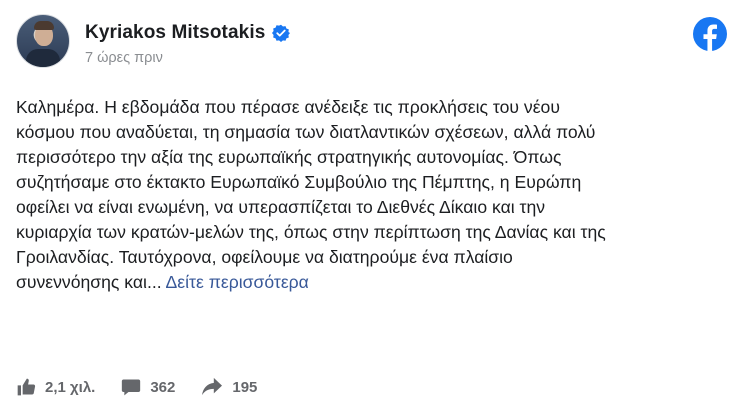 The width and height of the screenshot is (742, 418). What do you see at coordinates (281, 33) in the screenshot?
I see `verified-badge-icon` at bounding box center [281, 33].